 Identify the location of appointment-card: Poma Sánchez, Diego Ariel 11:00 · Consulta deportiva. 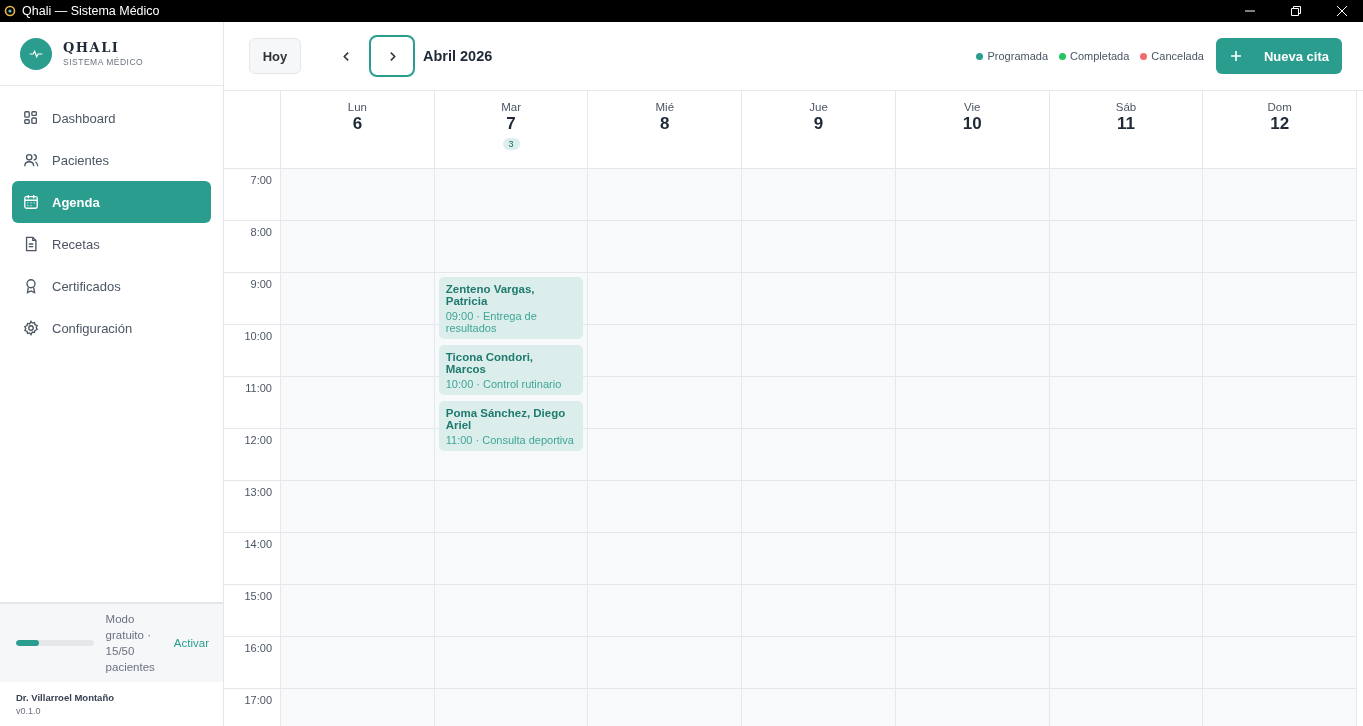
(511, 426).